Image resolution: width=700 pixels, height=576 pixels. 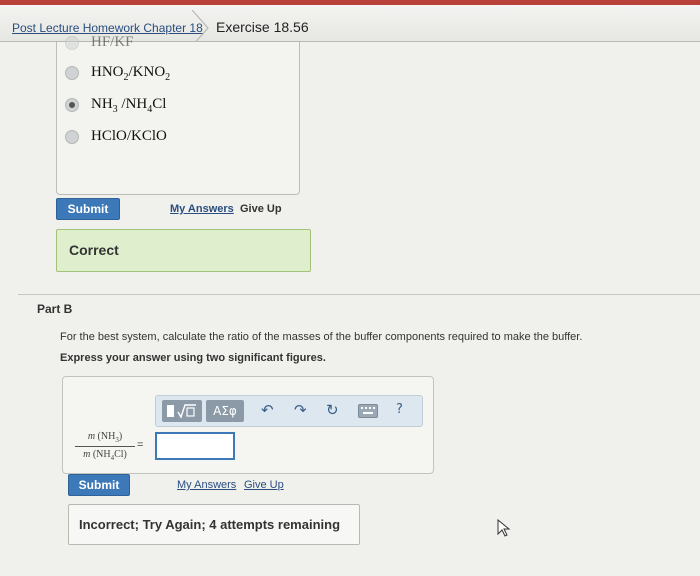 I want to click on help-button: ?, so click(x=399, y=410).